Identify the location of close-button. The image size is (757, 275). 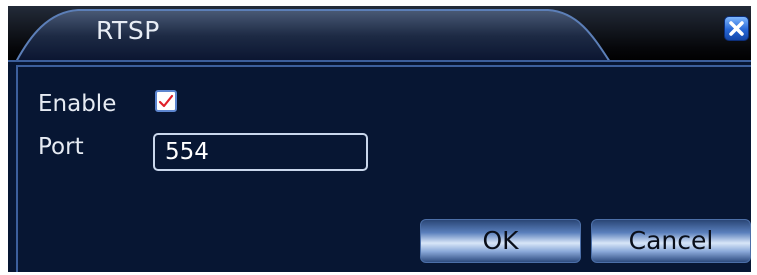
(736, 28).